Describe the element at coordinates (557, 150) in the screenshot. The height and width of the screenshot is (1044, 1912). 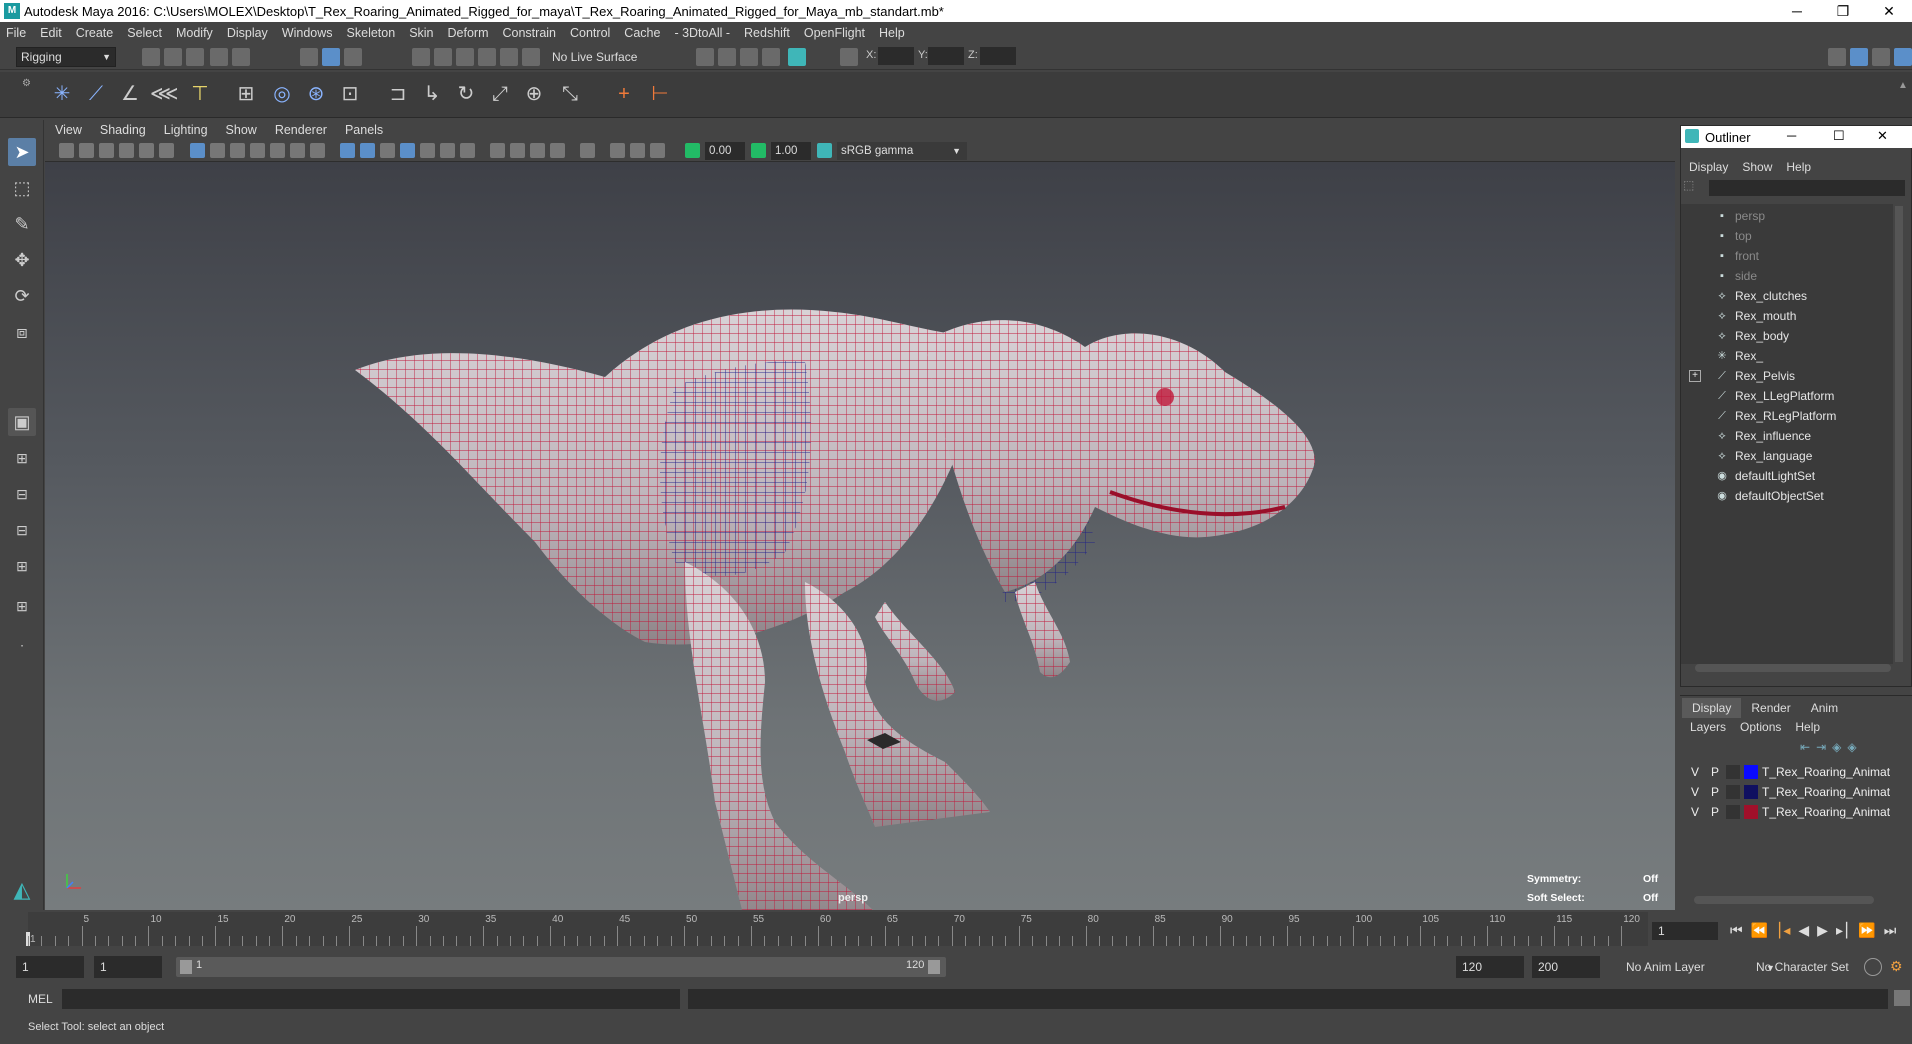
I see `depth-of-field-icon` at that location.